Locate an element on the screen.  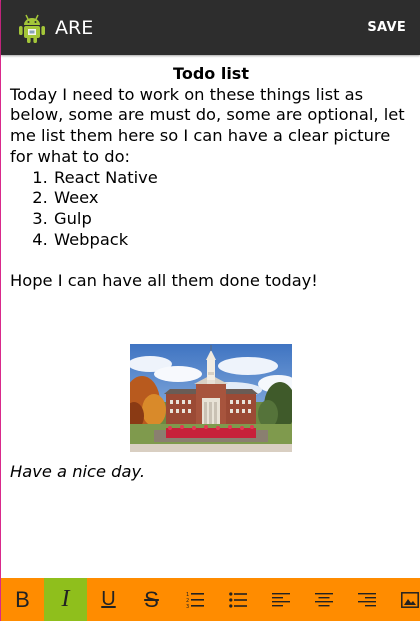
align-center-button is located at coordinates (323, 599).